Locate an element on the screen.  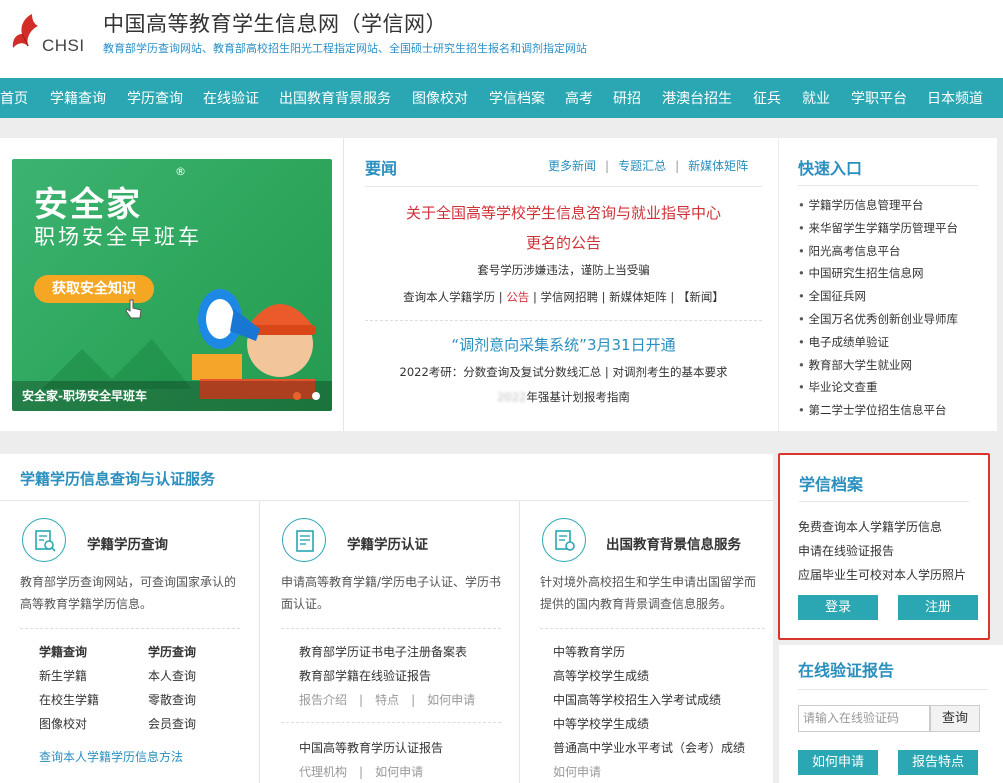
news-line-2-rest: | 学信网招聘 | 新媒体矩阵 | 【新闻】 is located at coordinates (626, 297).